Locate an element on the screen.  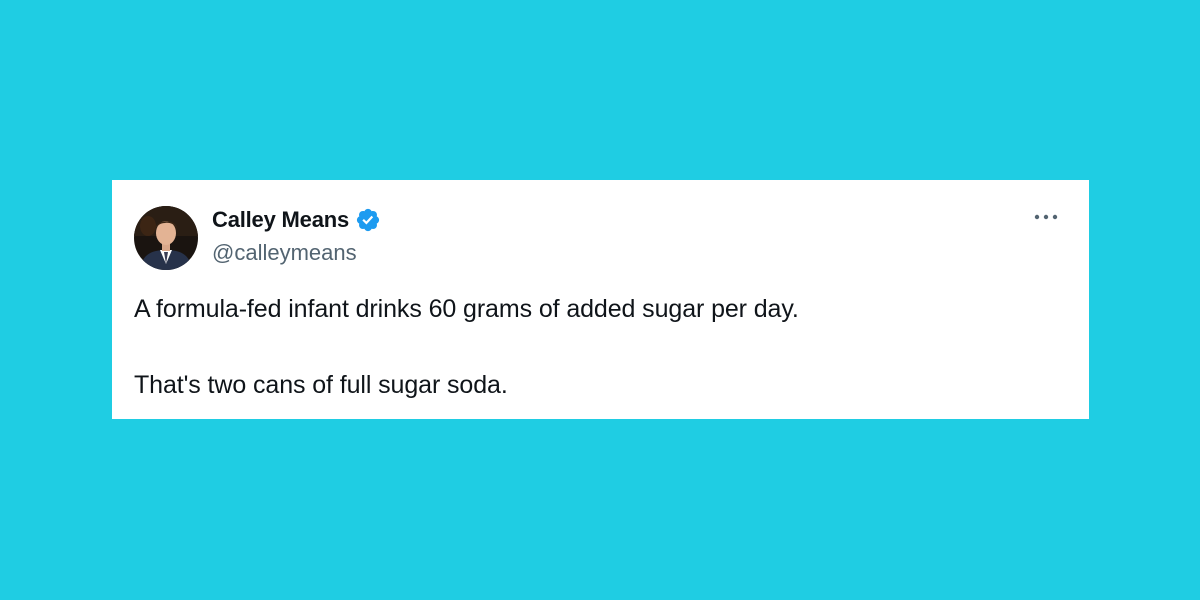
author-display-name: Calley Means is located at coordinates (280, 220).